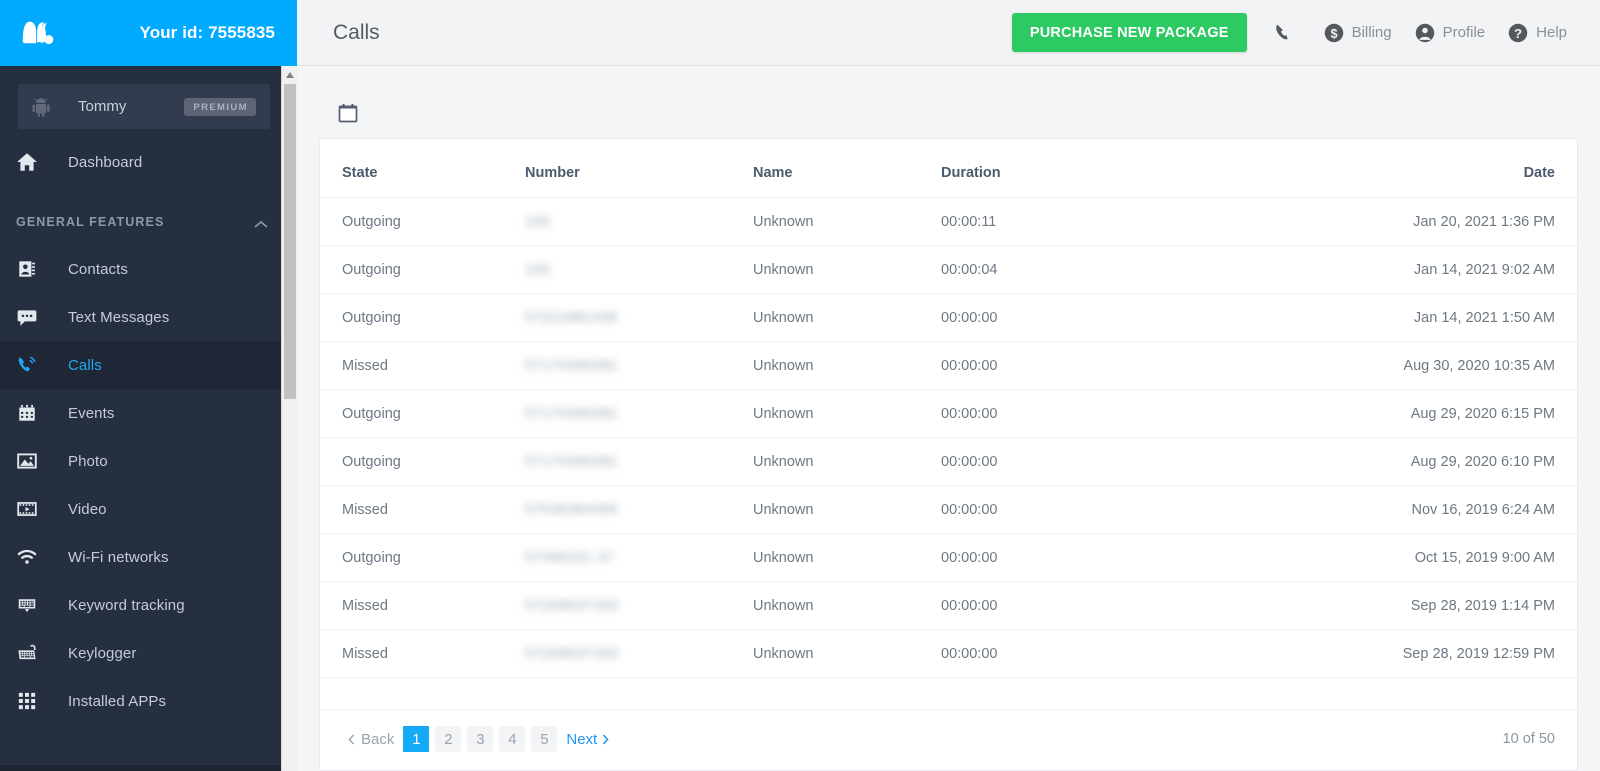  I want to click on header-link-billing-label: Billing, so click(1371, 32).